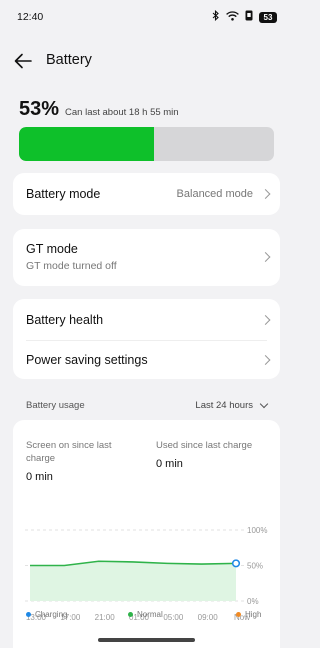  I want to click on x-tick-label: 21:00, so click(105, 617).